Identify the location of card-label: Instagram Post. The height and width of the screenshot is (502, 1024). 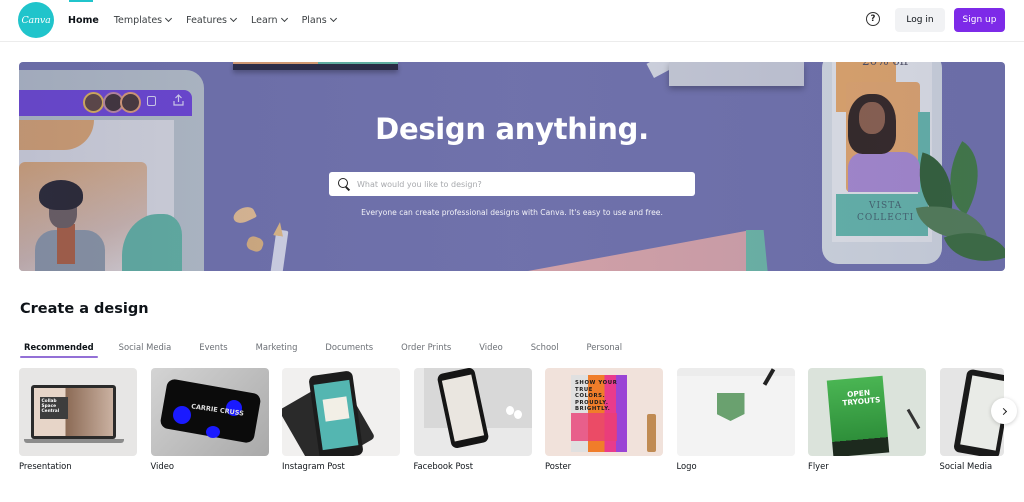
(313, 466).